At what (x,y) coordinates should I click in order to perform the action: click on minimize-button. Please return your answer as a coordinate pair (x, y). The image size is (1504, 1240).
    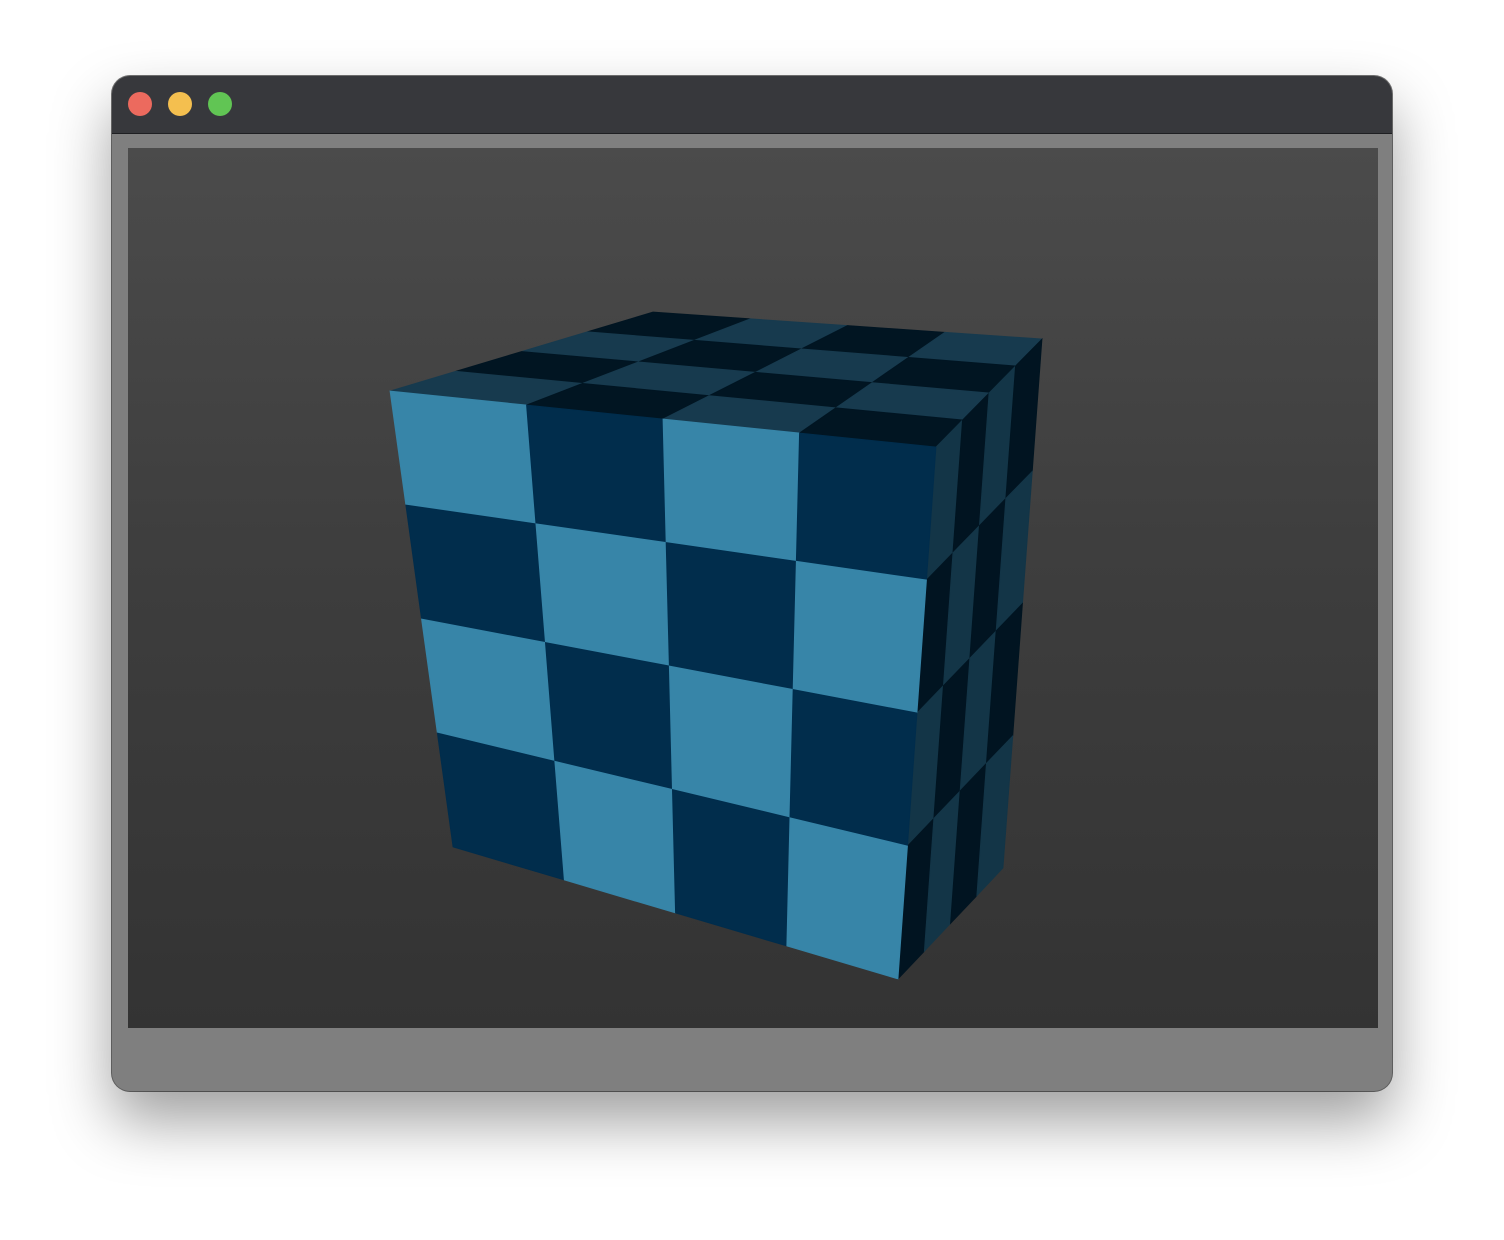
    Looking at the image, I should click on (180, 104).